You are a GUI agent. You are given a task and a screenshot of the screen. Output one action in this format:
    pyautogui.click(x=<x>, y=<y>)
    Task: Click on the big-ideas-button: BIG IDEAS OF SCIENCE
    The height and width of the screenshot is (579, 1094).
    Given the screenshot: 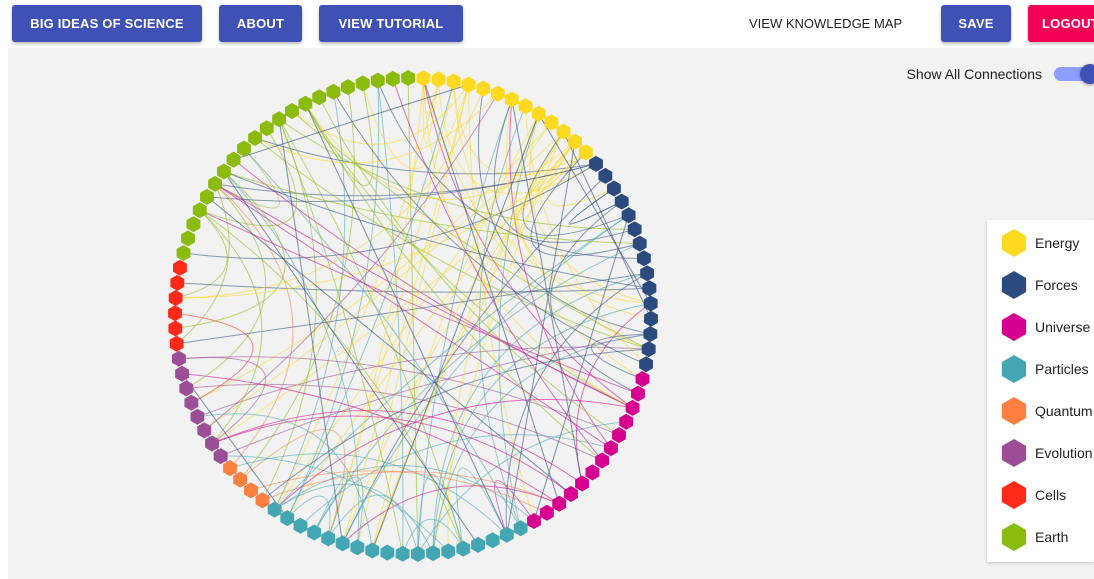 What is the action you would take?
    pyautogui.click(x=107, y=23)
    